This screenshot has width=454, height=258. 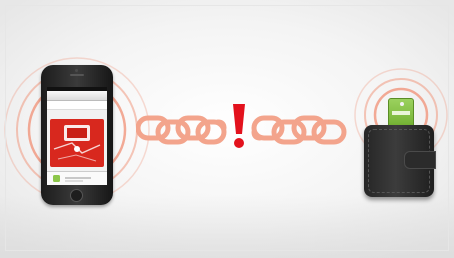 I want to click on wallet-clasp, so click(x=420, y=160).